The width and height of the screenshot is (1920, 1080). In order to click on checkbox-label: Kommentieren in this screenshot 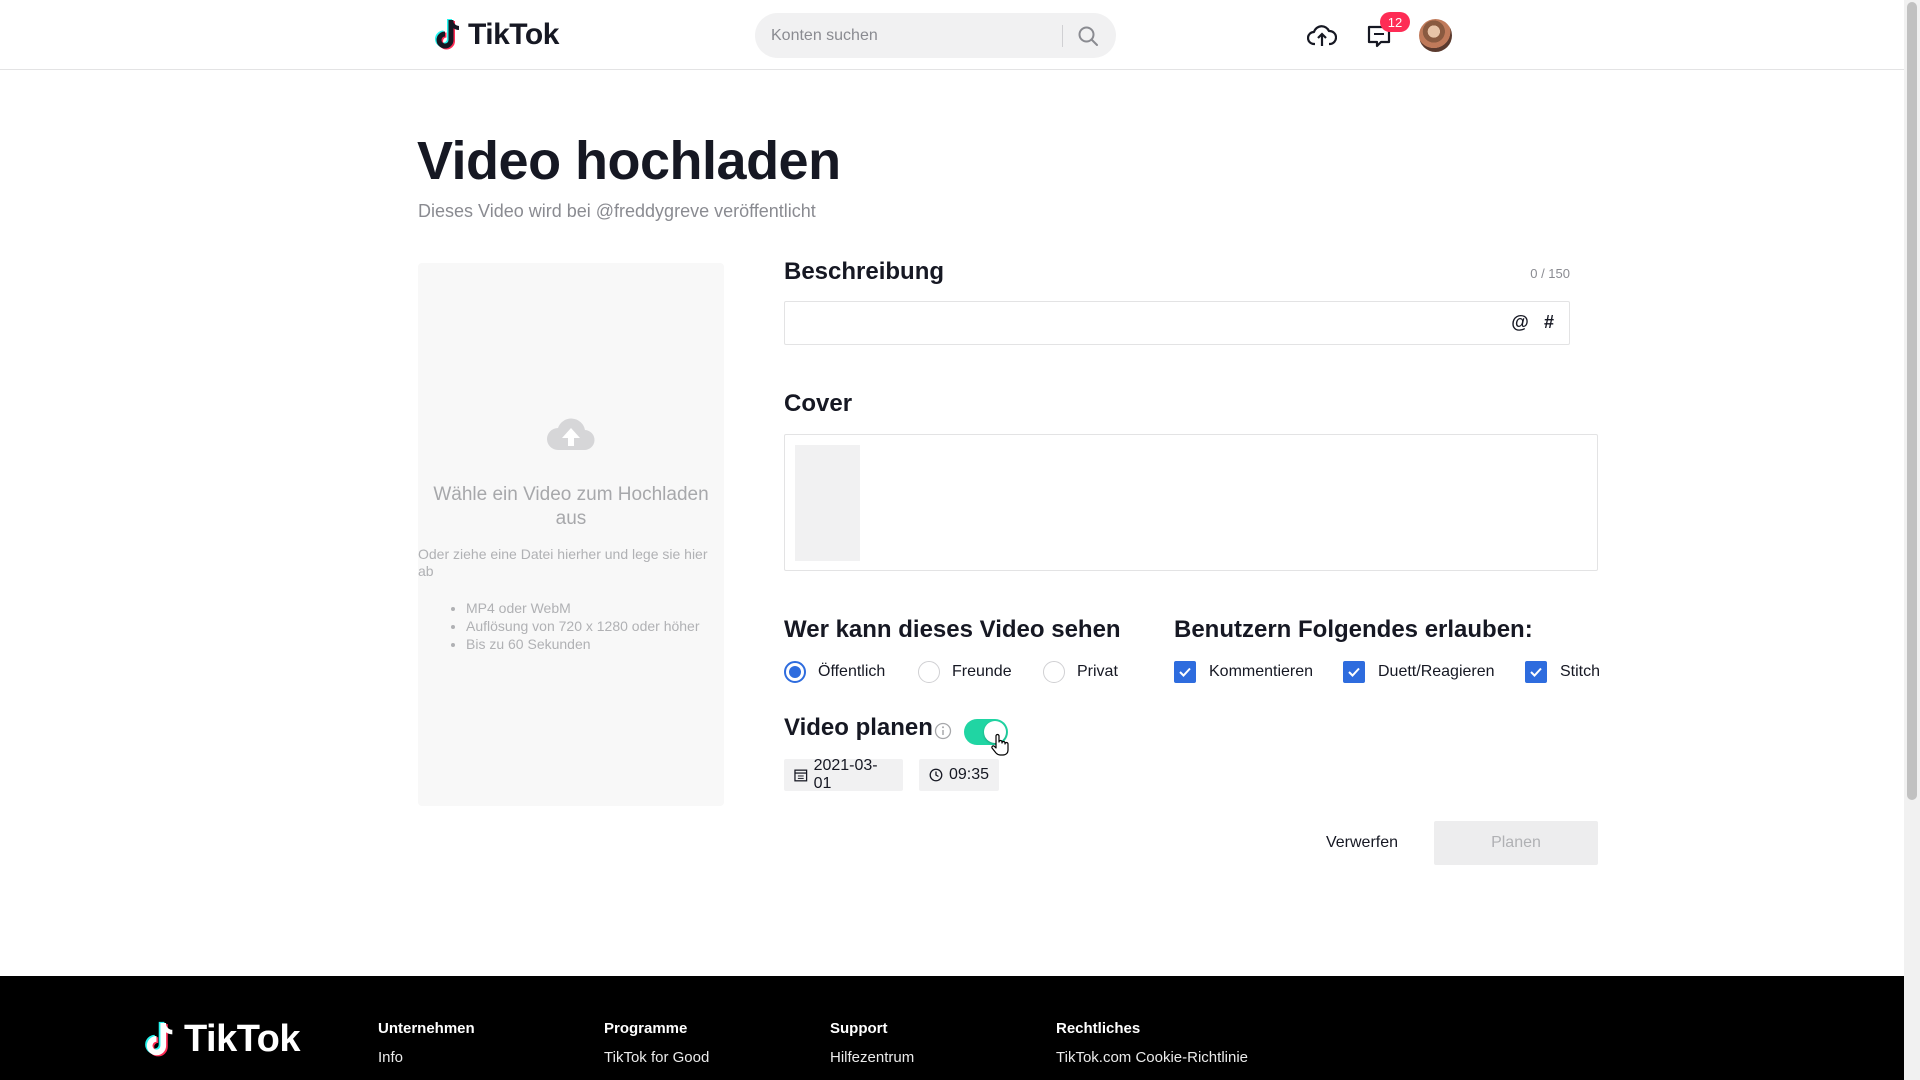, I will do `click(1261, 671)`.